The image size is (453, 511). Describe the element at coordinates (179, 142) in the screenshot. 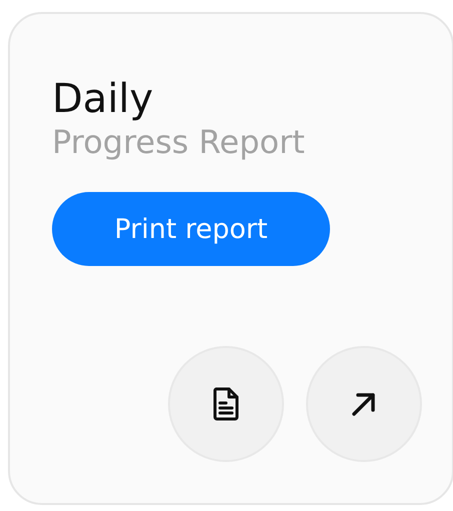

I see `card-subtitle: Progress Report` at that location.